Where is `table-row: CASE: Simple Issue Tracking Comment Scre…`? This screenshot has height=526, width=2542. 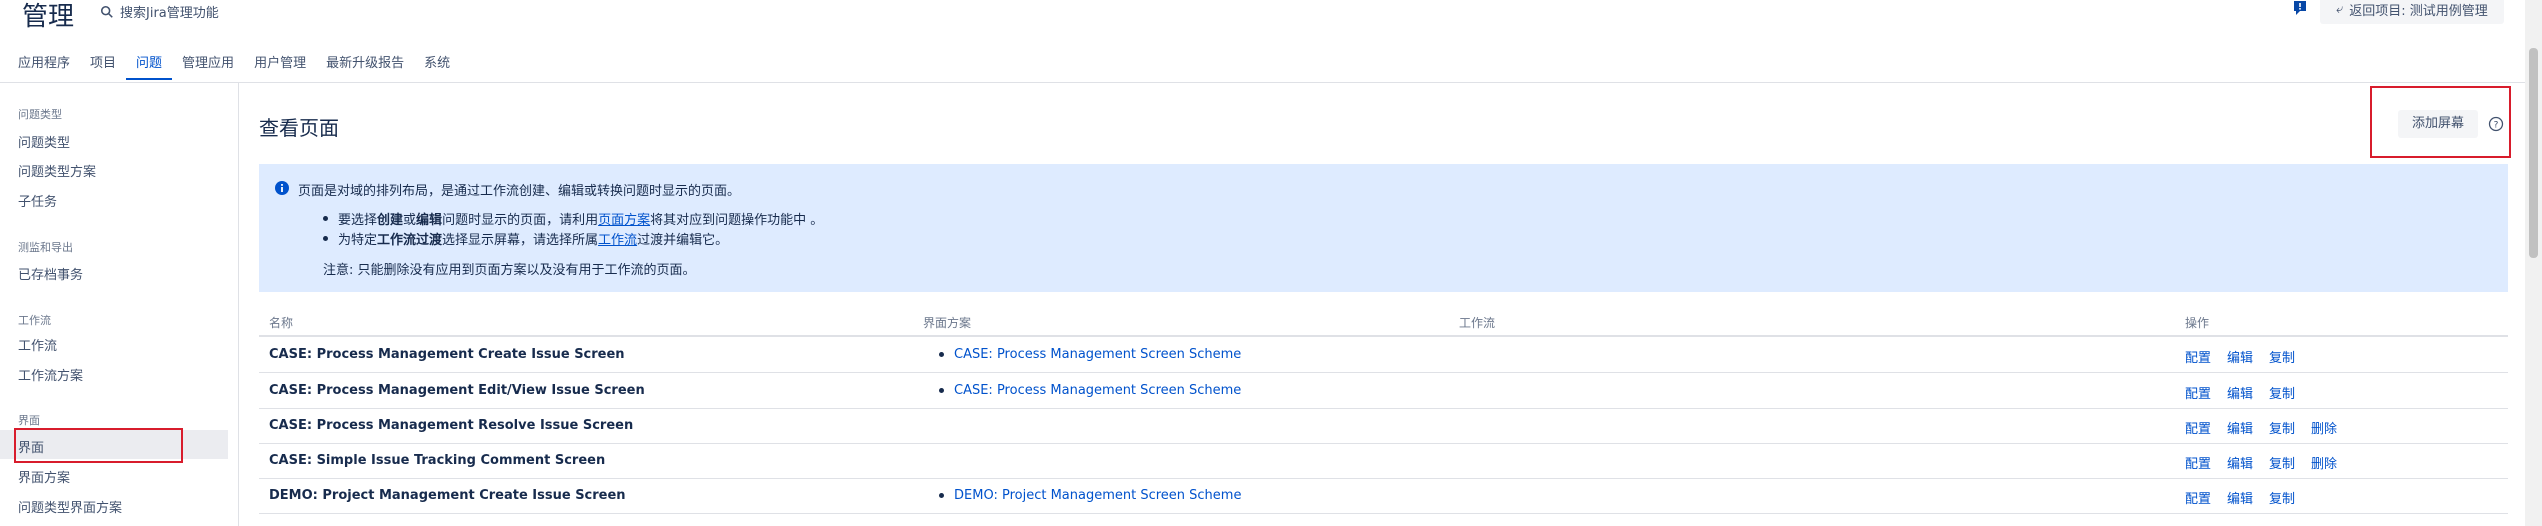 table-row: CASE: Simple Issue Tracking Comment Scre… is located at coordinates (1383, 461).